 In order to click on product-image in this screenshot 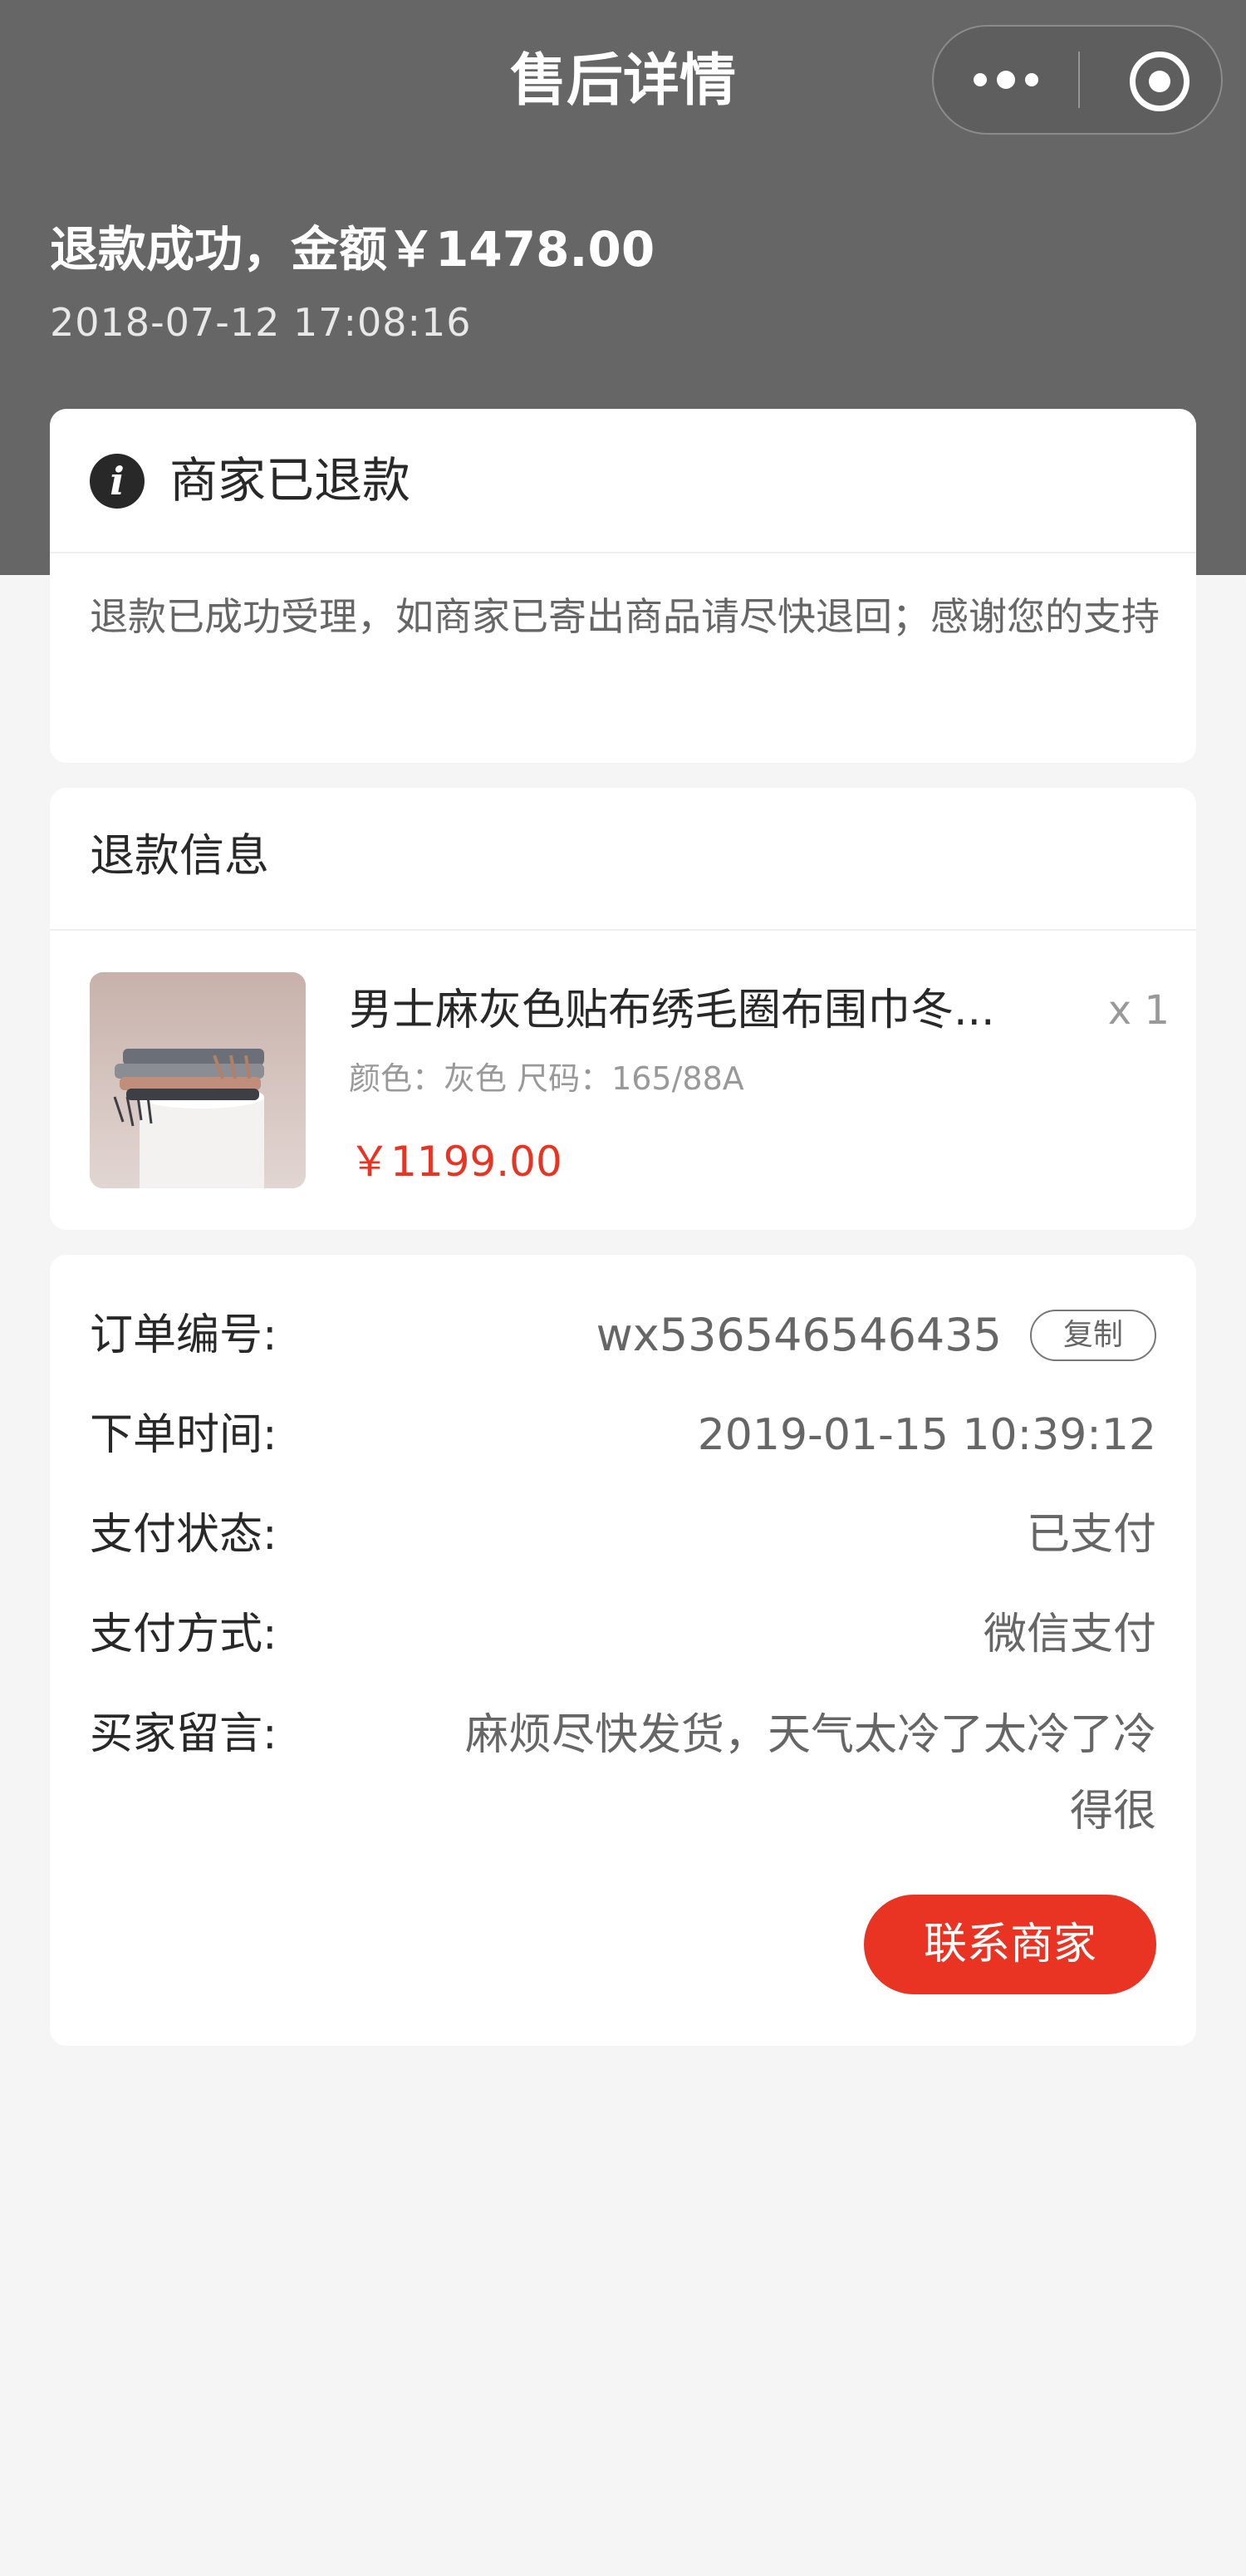, I will do `click(198, 1080)`.